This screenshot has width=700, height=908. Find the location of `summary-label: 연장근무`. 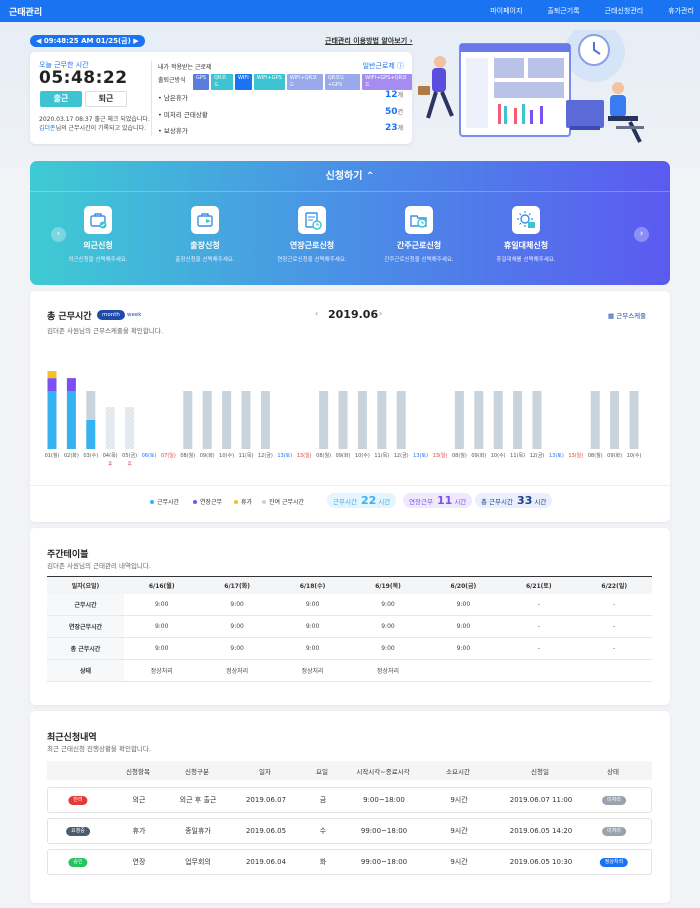

summary-label: 연장근무 is located at coordinates (421, 502).